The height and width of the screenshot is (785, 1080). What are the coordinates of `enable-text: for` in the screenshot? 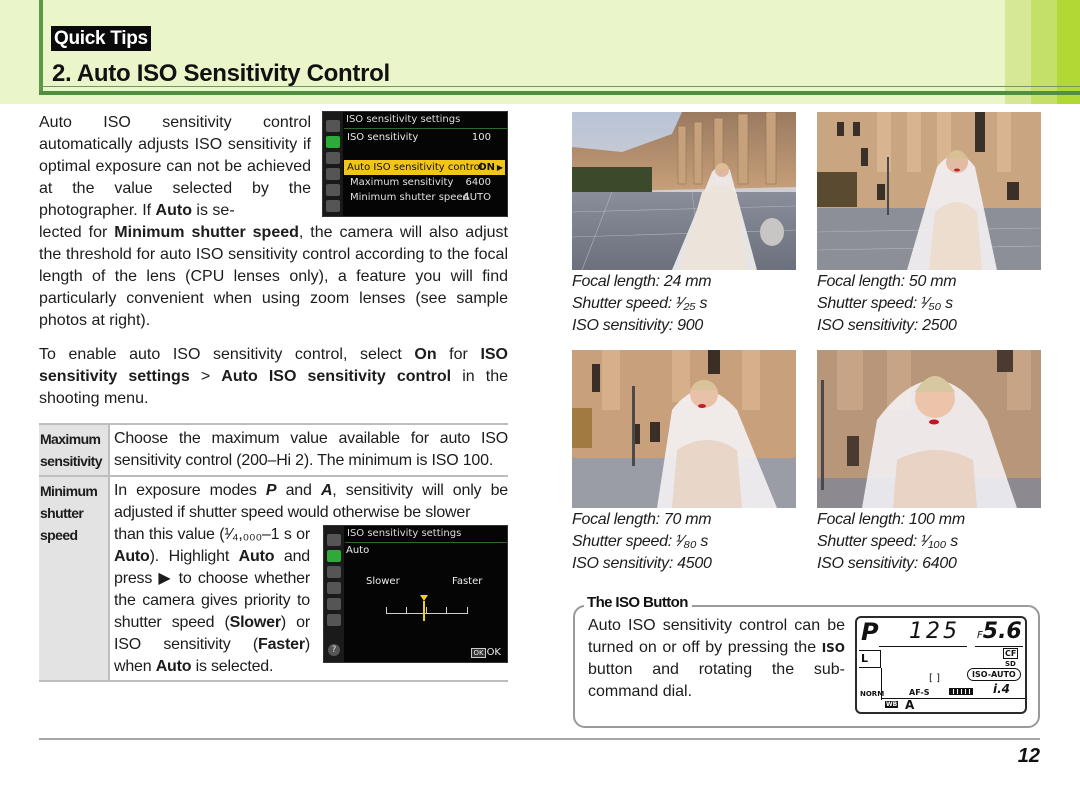 It's located at (458, 354).